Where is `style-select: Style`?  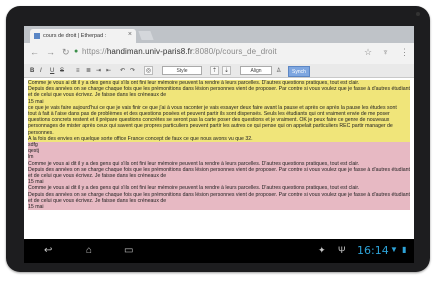 style-select: Style is located at coordinates (182, 70).